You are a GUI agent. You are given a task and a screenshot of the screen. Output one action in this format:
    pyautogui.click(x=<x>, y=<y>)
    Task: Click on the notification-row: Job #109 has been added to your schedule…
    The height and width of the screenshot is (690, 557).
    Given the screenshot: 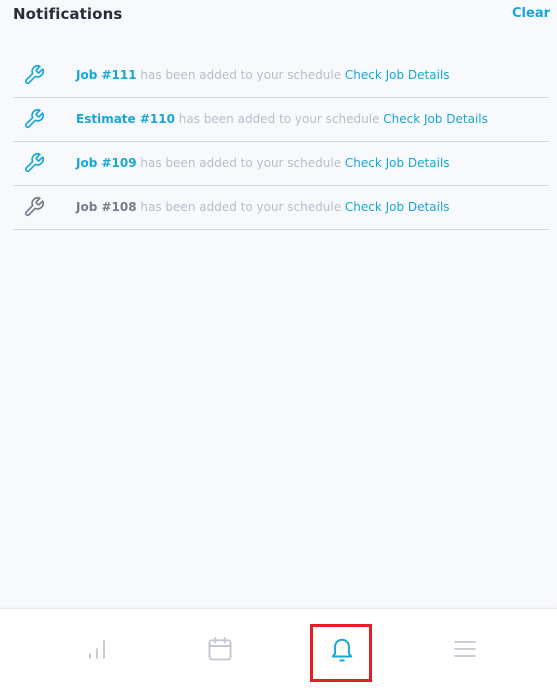 What is the action you would take?
    pyautogui.click(x=281, y=164)
    